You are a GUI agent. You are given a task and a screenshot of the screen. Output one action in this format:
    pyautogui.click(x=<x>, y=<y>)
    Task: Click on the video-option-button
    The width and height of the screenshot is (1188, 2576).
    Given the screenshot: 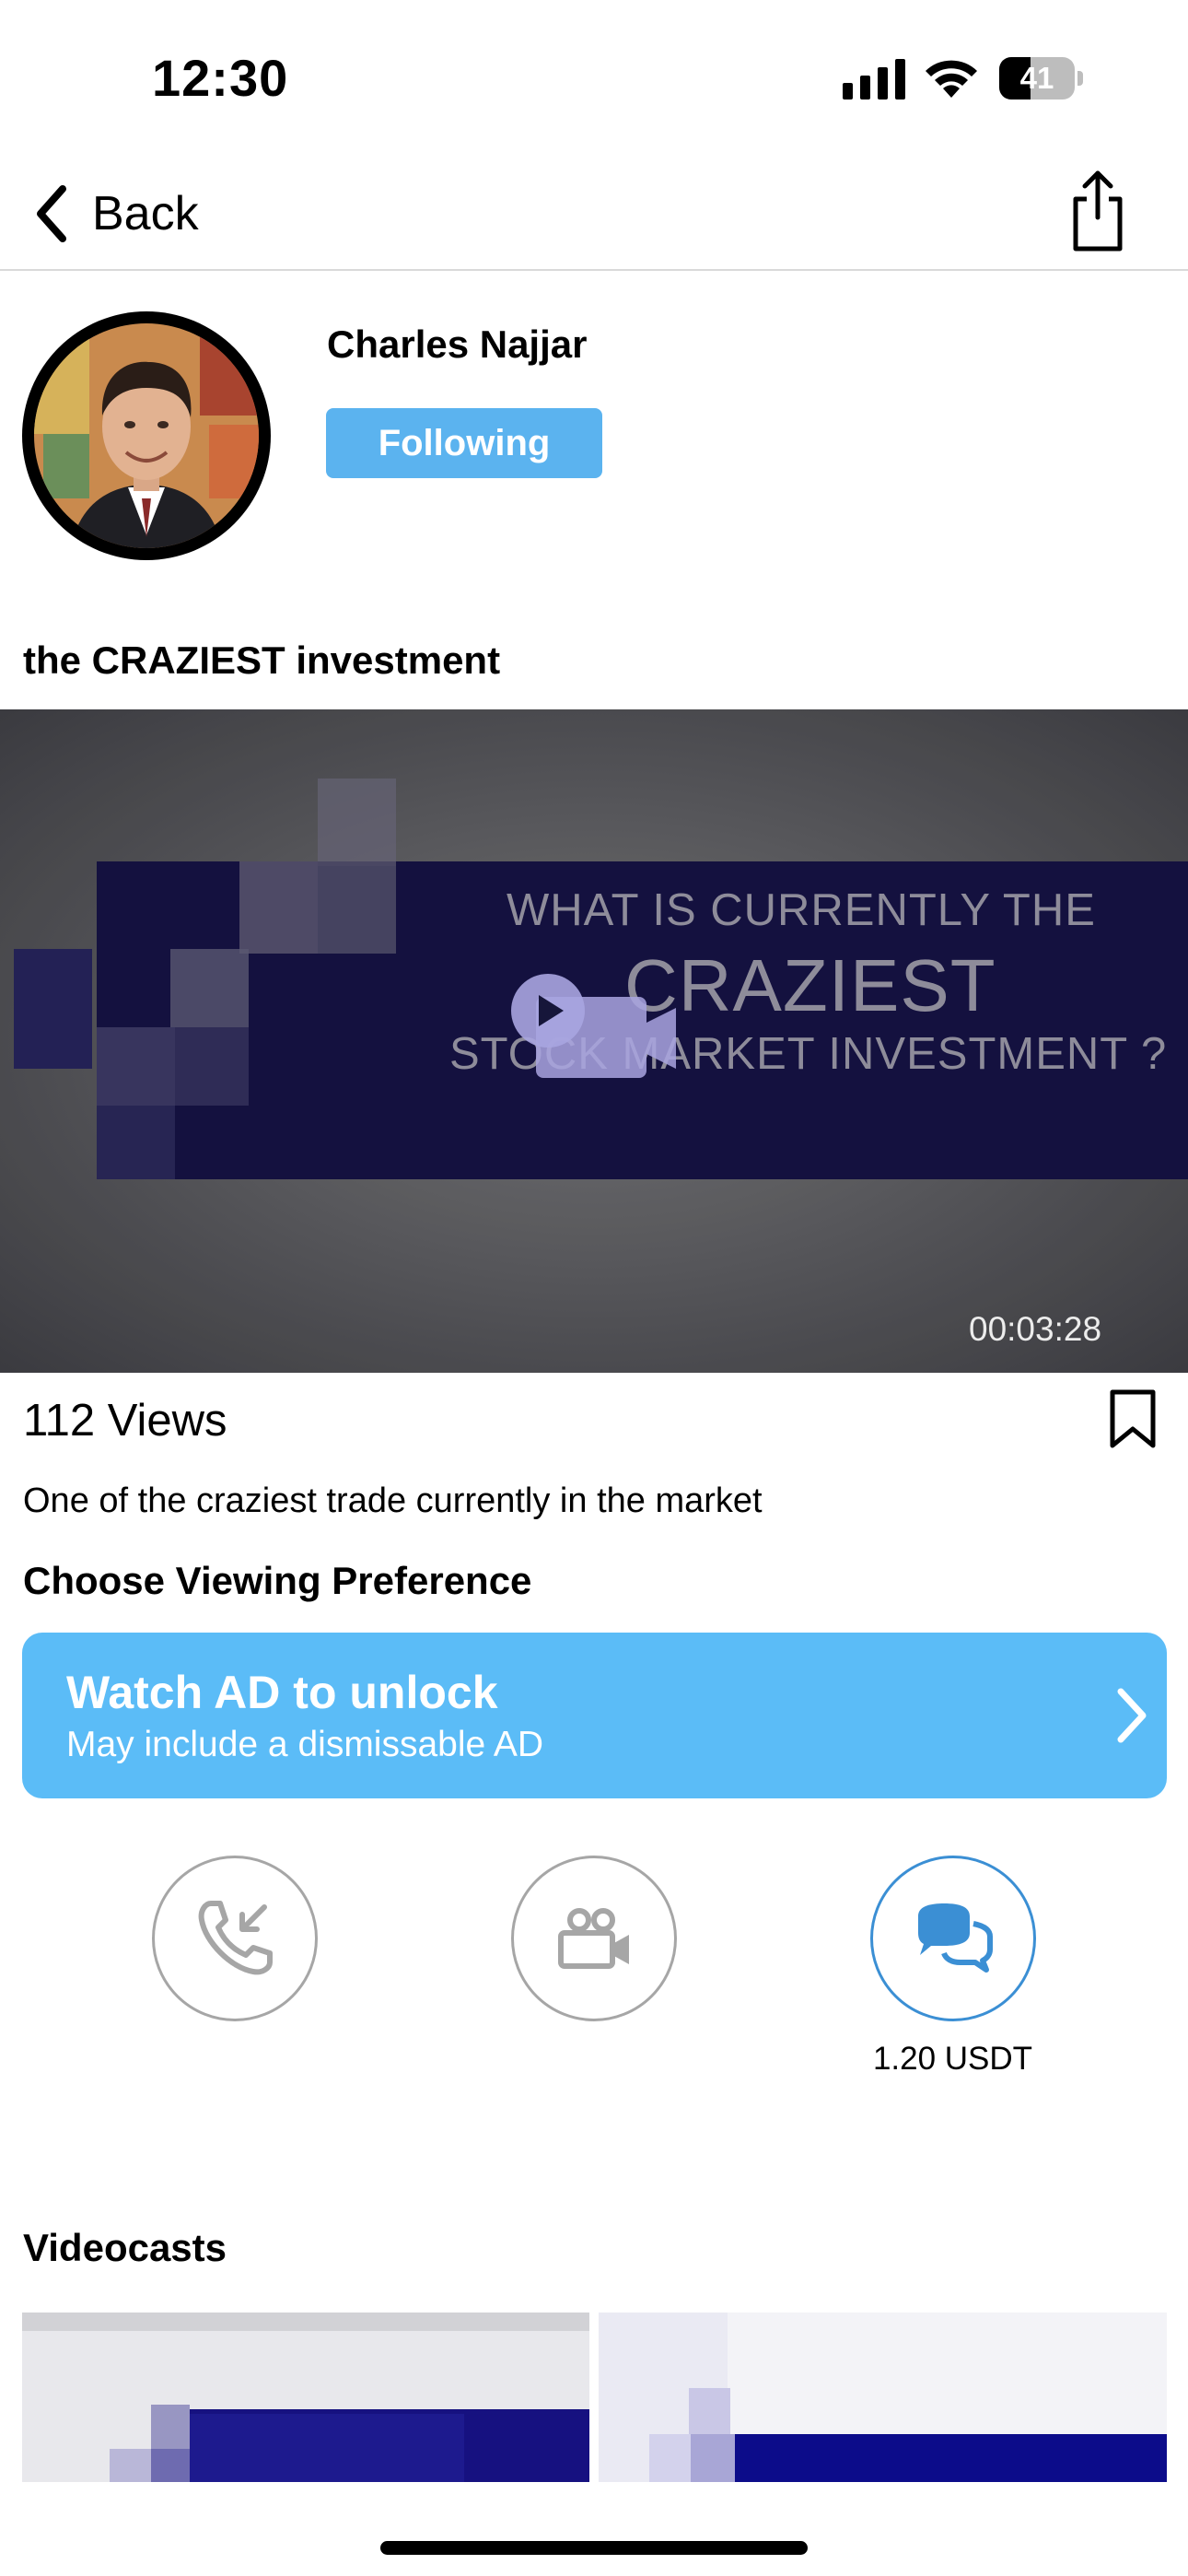 What is the action you would take?
    pyautogui.click(x=594, y=1938)
    